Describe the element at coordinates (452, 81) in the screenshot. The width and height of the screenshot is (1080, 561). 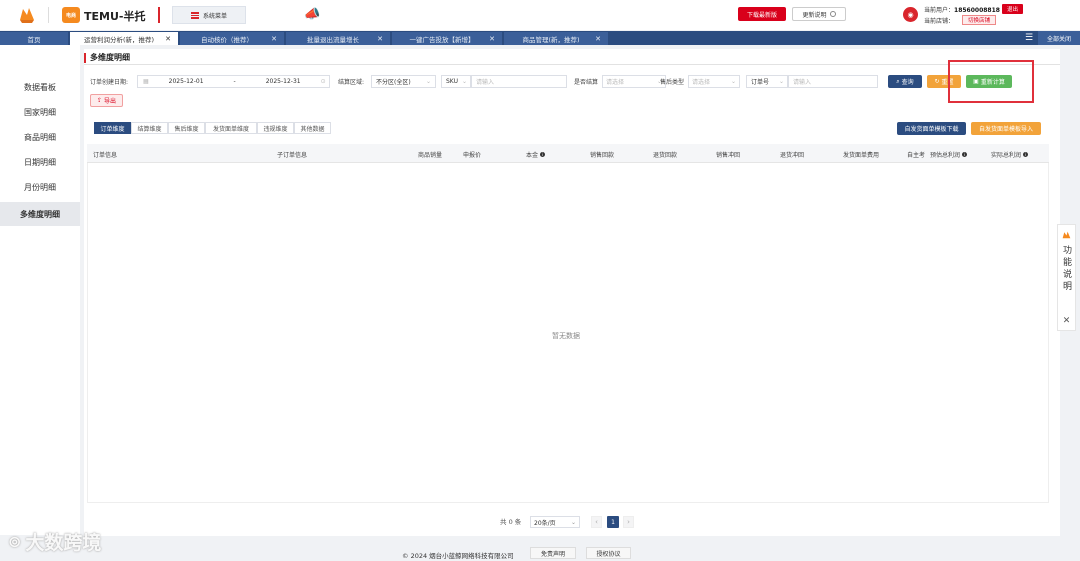
I see `sku-type-value: SKU` at that location.